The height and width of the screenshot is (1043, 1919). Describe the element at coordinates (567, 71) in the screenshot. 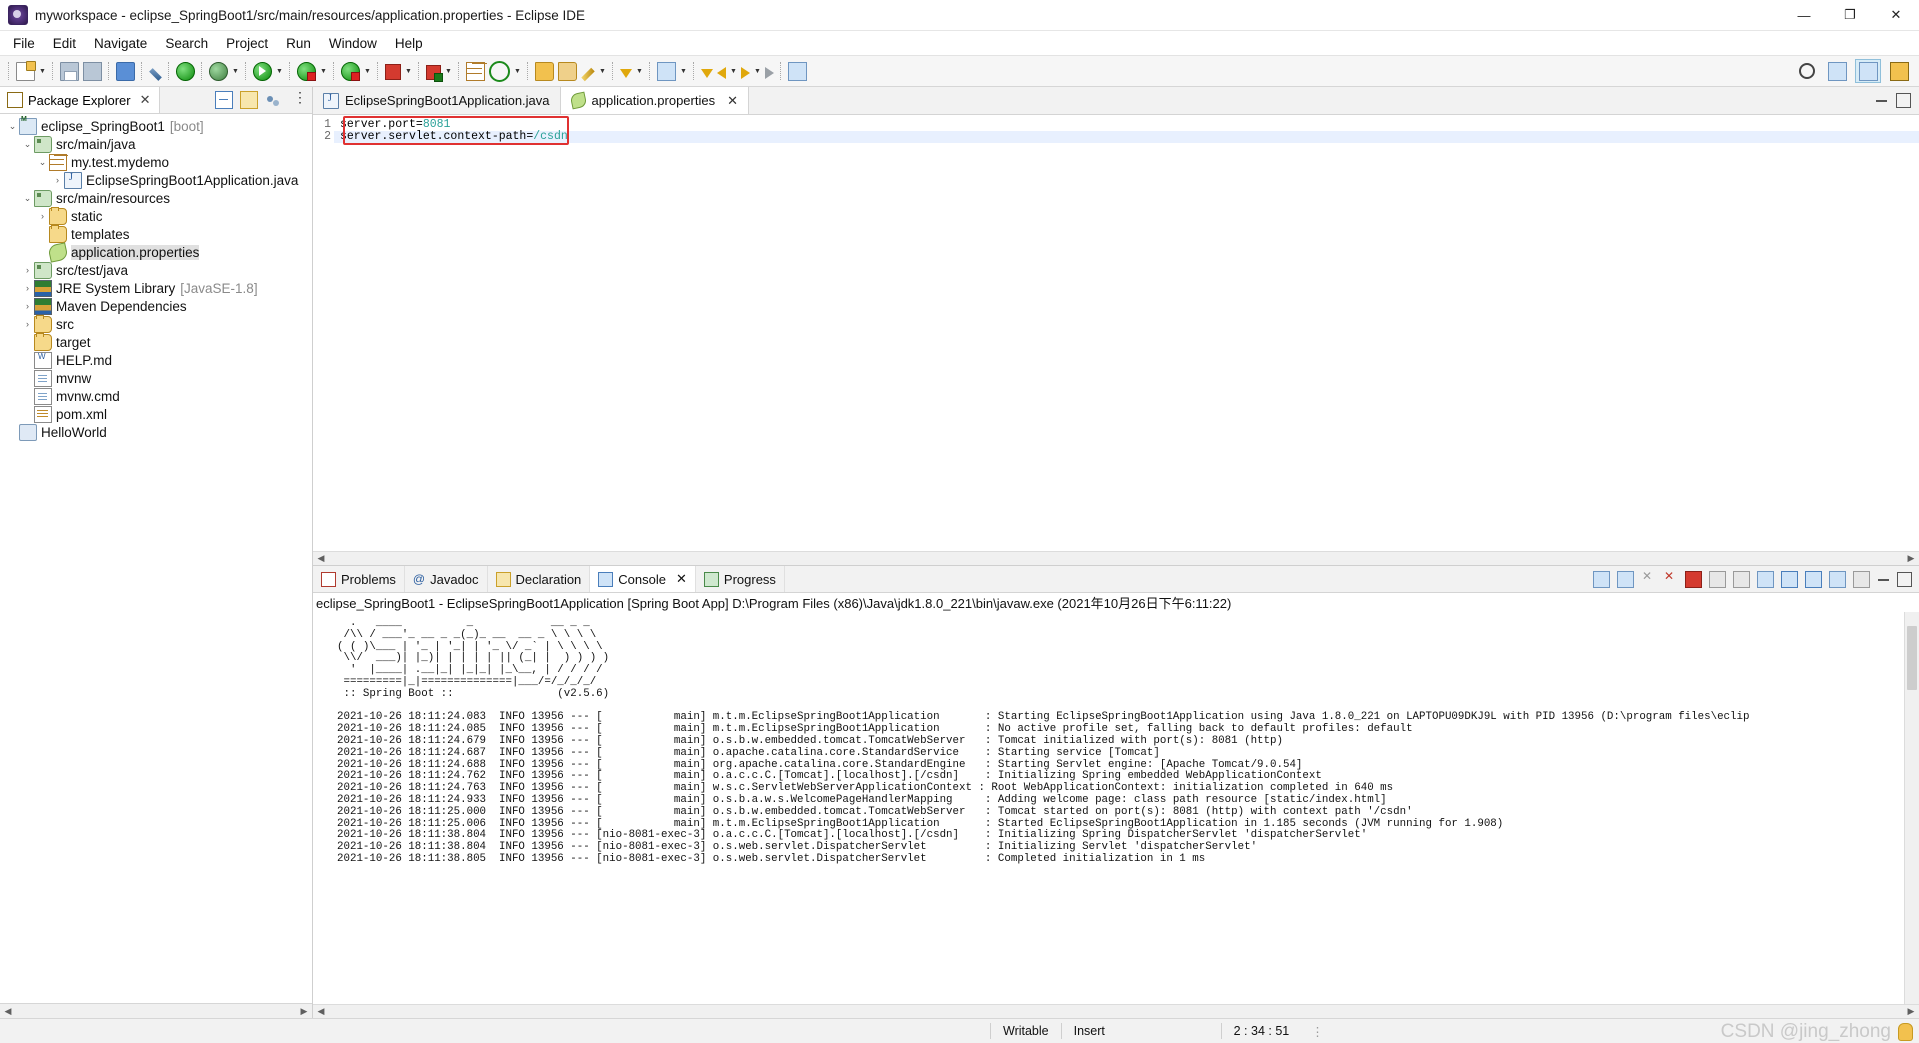

I see `open-task-button` at that location.